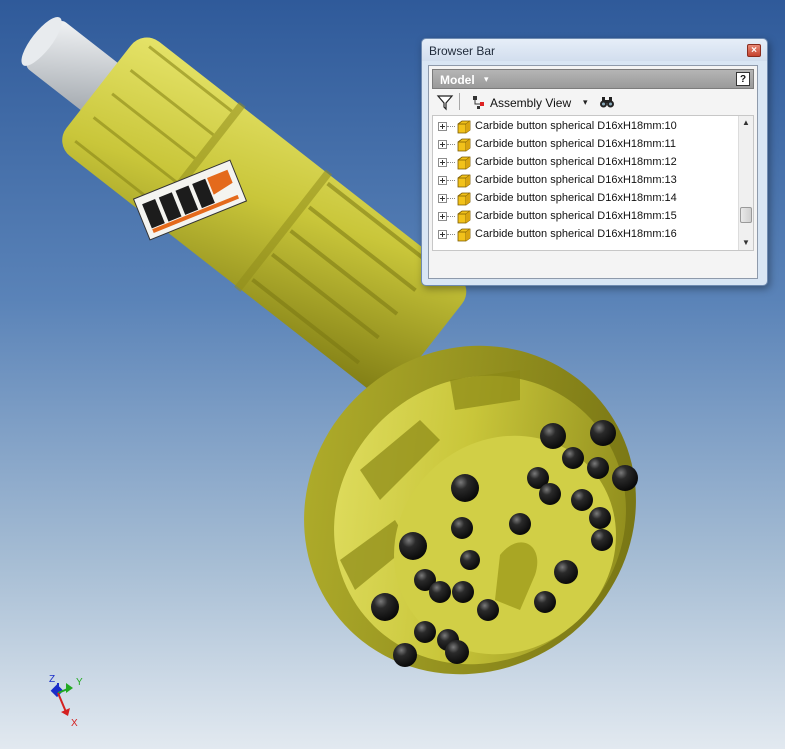  Describe the element at coordinates (66, 701) in the screenshot. I see `view-triad: Z Y X` at that location.